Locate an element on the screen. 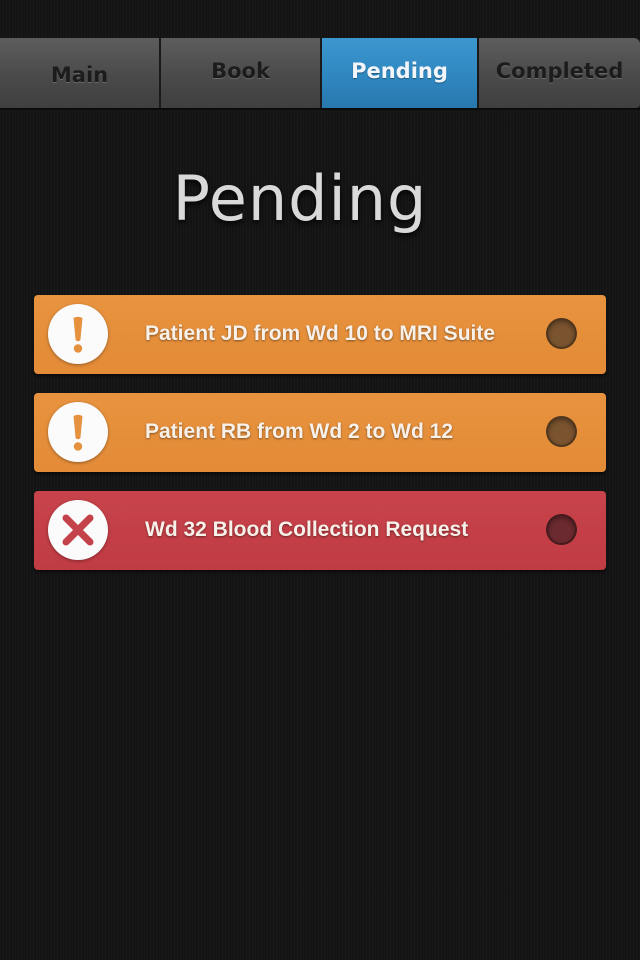 The width and height of the screenshot is (640, 960). request-label: Patient JD from Wd 10 to MRI Suite is located at coordinates (320, 333).